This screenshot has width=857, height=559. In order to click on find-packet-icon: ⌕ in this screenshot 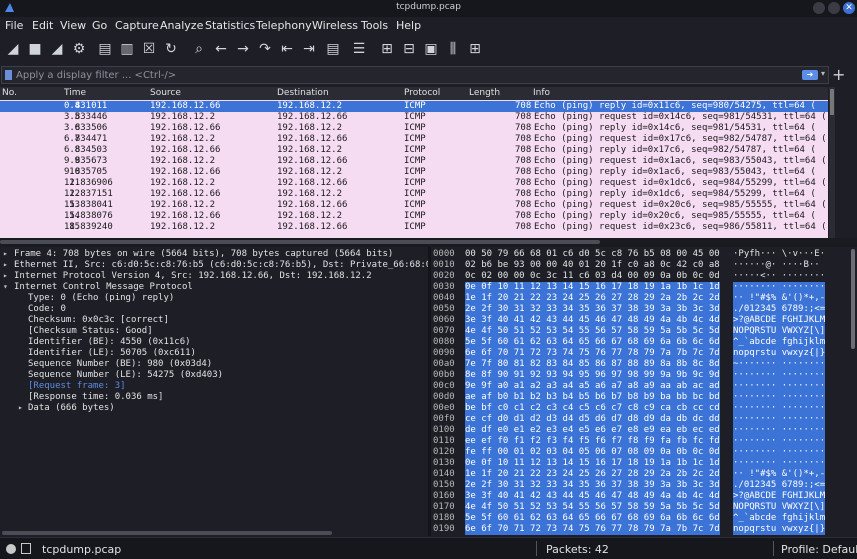, I will do `click(199, 49)`.